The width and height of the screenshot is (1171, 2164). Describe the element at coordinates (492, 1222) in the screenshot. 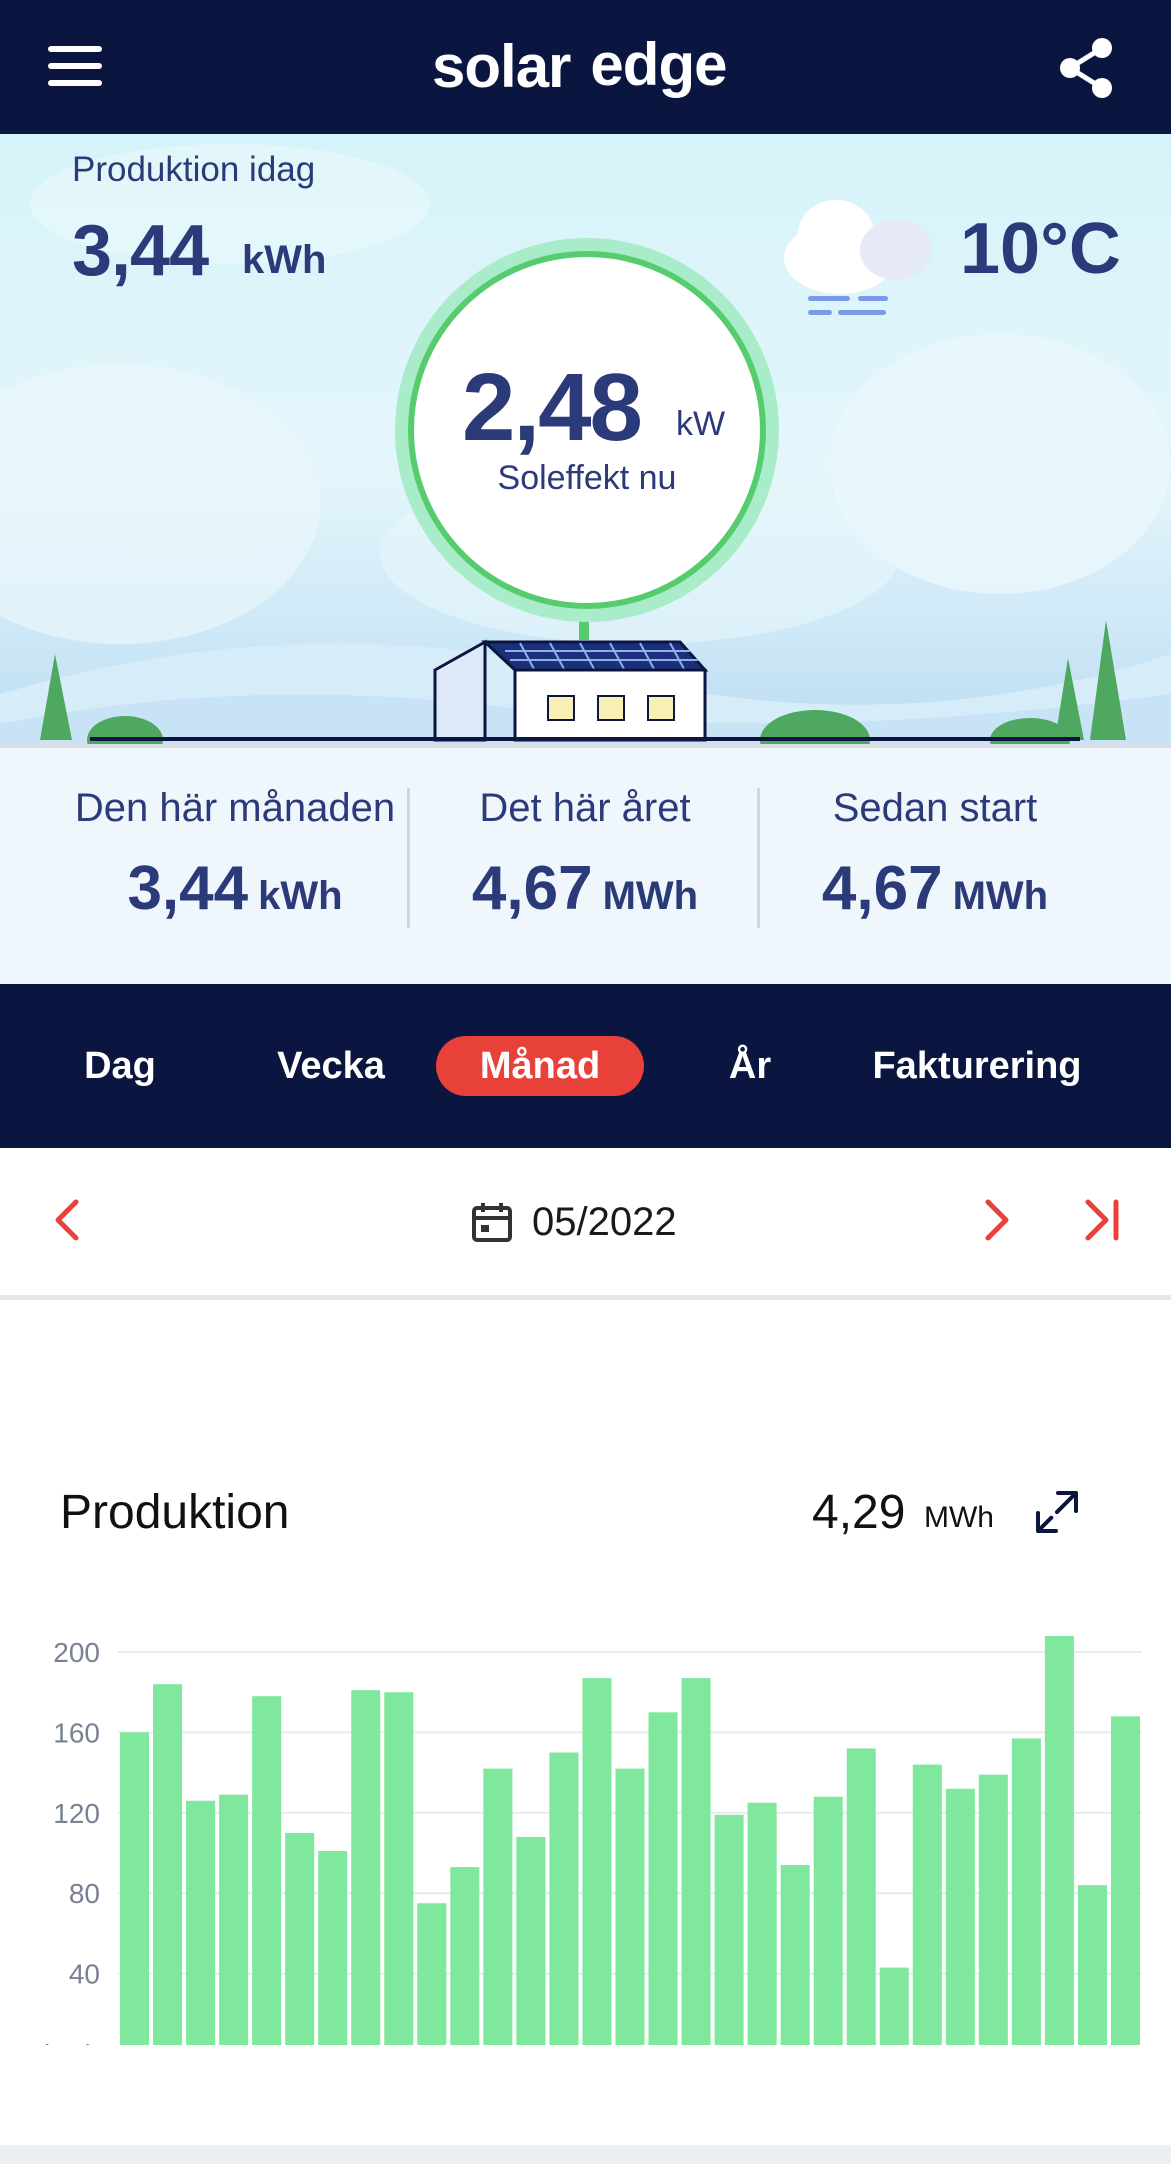

I see `calendar-icon` at that location.